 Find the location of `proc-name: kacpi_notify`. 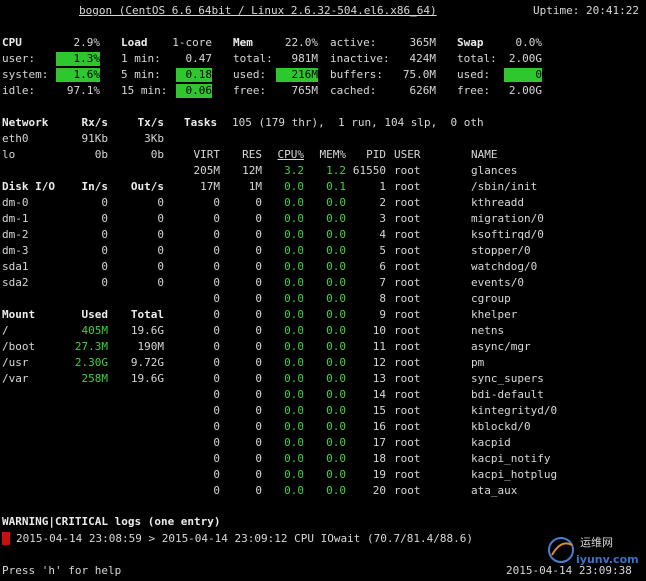

proc-name: kacpi_notify is located at coordinates (511, 458).